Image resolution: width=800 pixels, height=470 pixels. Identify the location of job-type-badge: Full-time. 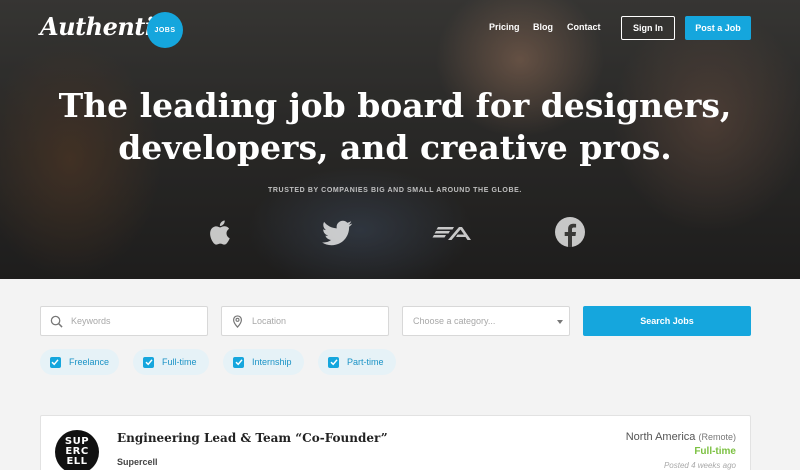
(715, 451).